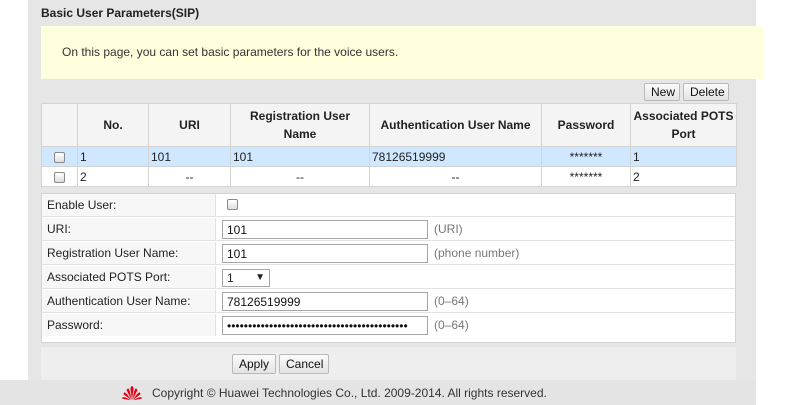 The image size is (788, 405). What do you see at coordinates (300, 125) in the screenshot?
I see `header-reg-user: Registration User Name` at bounding box center [300, 125].